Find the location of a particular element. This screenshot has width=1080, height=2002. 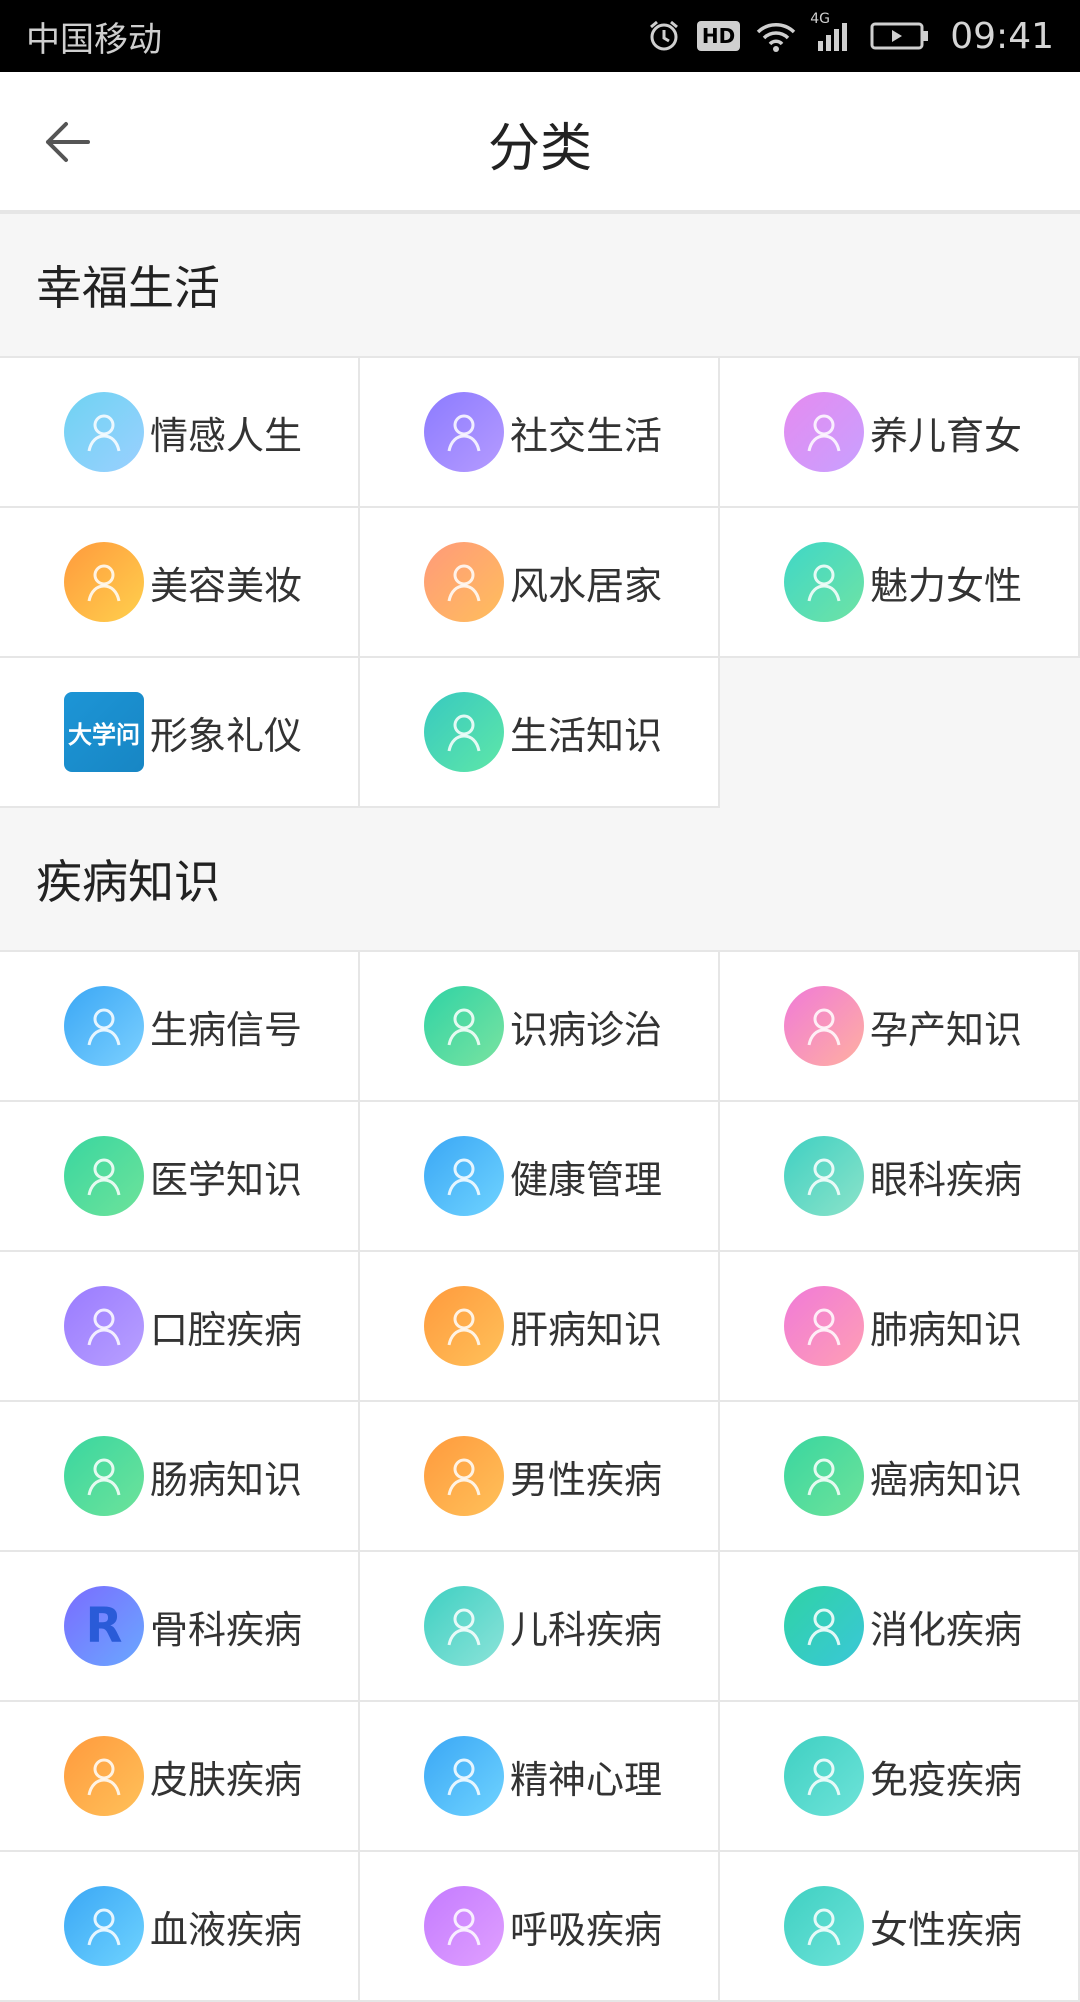

status-bar: 中国移动 HD 4G 09:41 is located at coordinates (540, 36).